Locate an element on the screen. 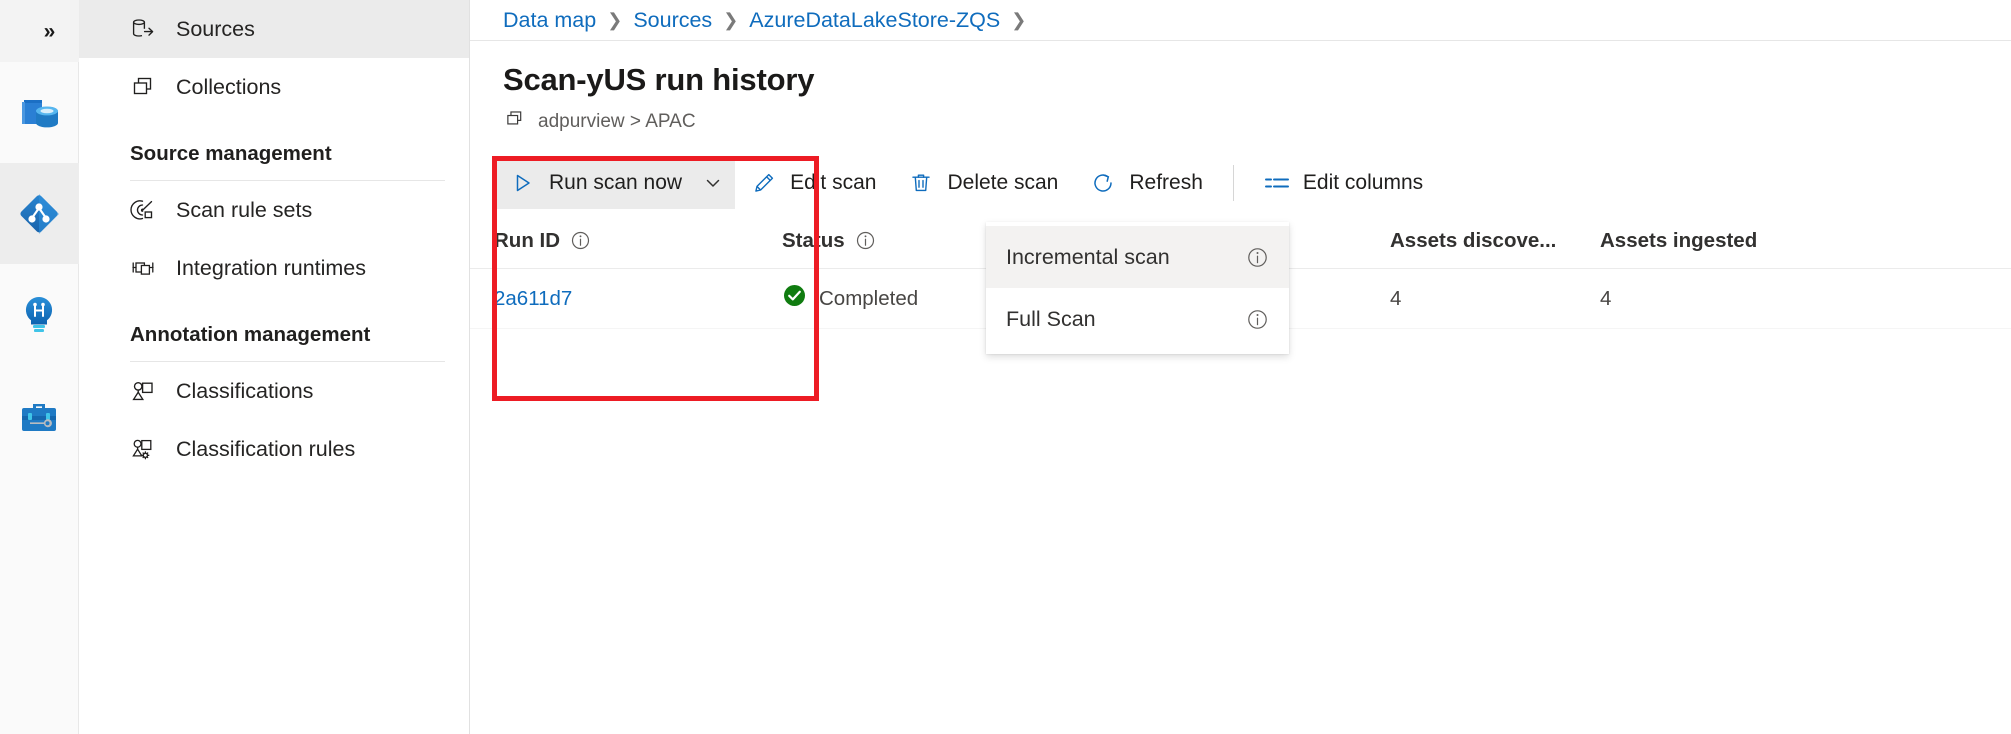  nav-group-source-management: Source management is located at coordinates (231, 153).